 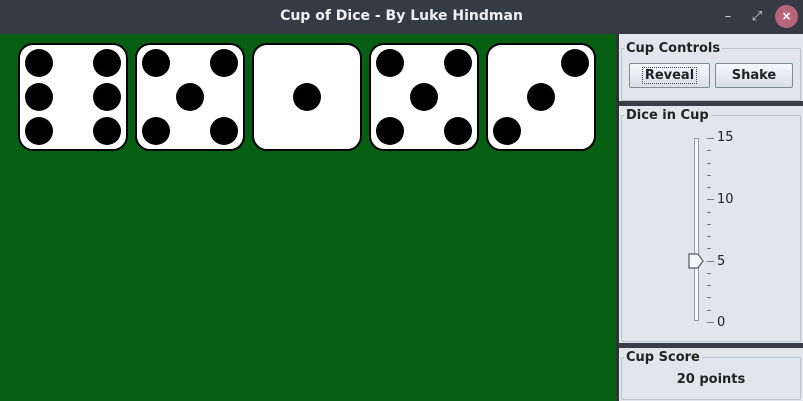 What do you see at coordinates (667, 115) in the screenshot?
I see `dice-in-cup-legend: Dice in Cup` at bounding box center [667, 115].